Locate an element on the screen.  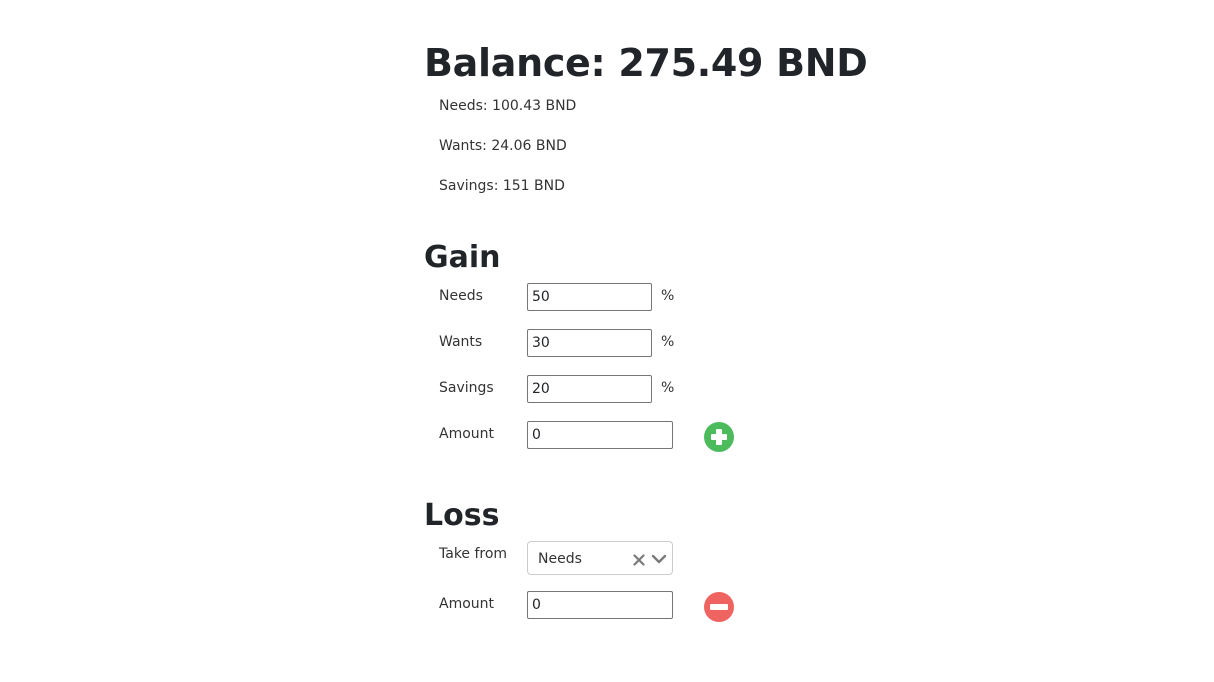
savings-balance: Savings: 151 BND is located at coordinates (502, 186).